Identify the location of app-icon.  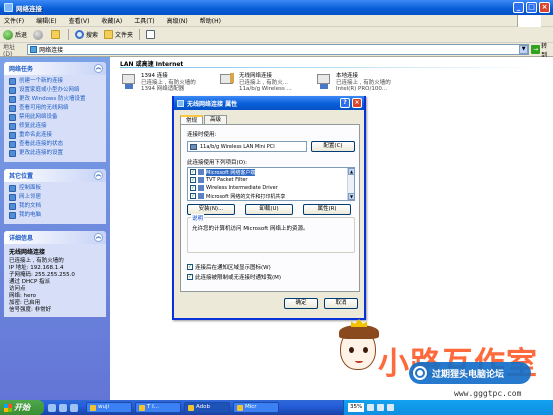
(142, 407).